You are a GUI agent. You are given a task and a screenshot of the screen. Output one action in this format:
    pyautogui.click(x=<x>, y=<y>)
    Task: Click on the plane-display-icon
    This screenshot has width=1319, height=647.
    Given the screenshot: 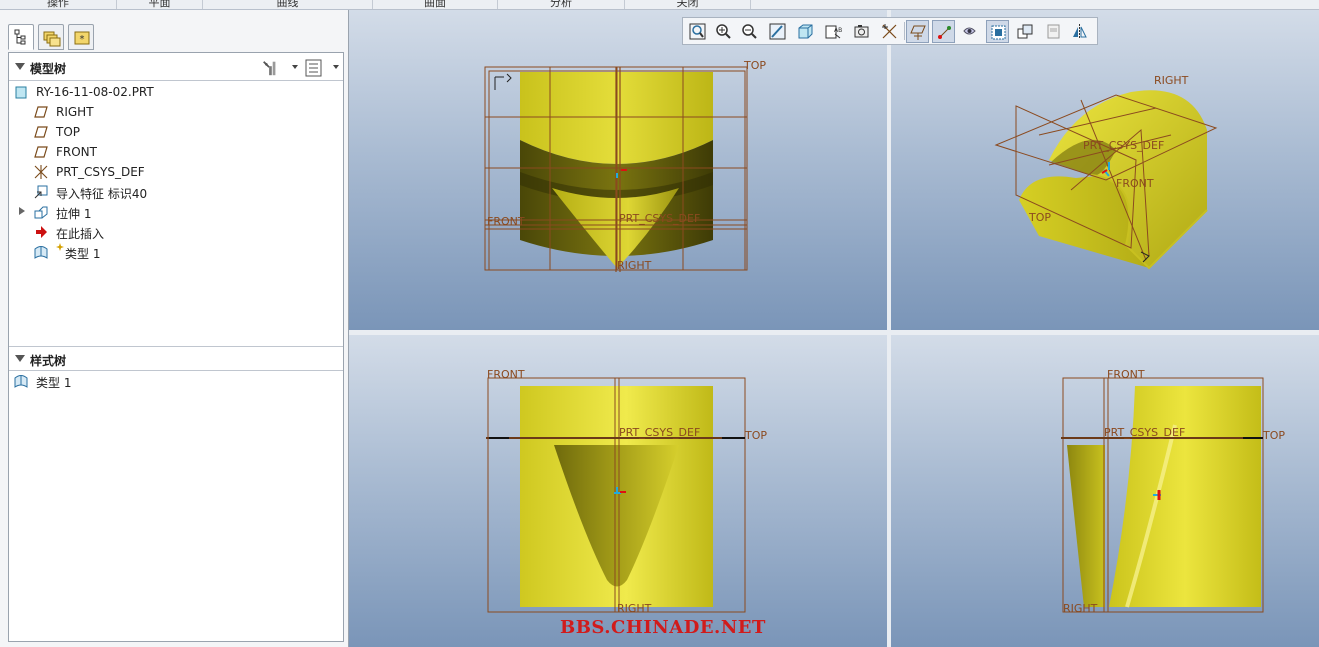 What is the action you would take?
    pyautogui.click(x=918, y=32)
    